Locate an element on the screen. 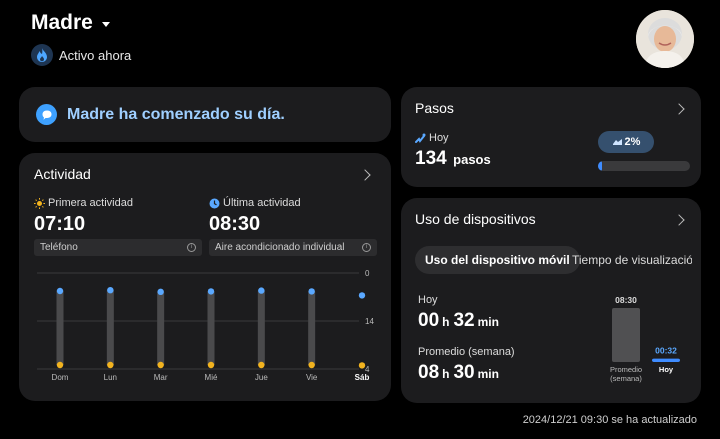 The height and width of the screenshot is (439, 720). x-tick-label: Lun is located at coordinates (110, 377).